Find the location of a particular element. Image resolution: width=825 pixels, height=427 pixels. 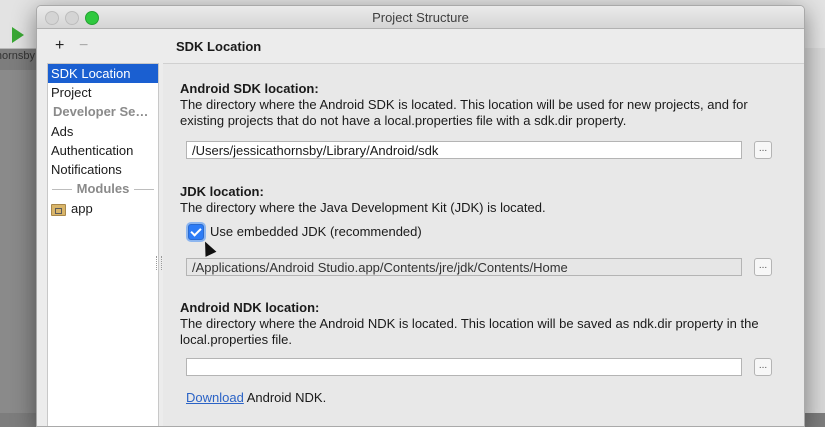

embedded-jdk-checkbox is located at coordinates (196, 232).